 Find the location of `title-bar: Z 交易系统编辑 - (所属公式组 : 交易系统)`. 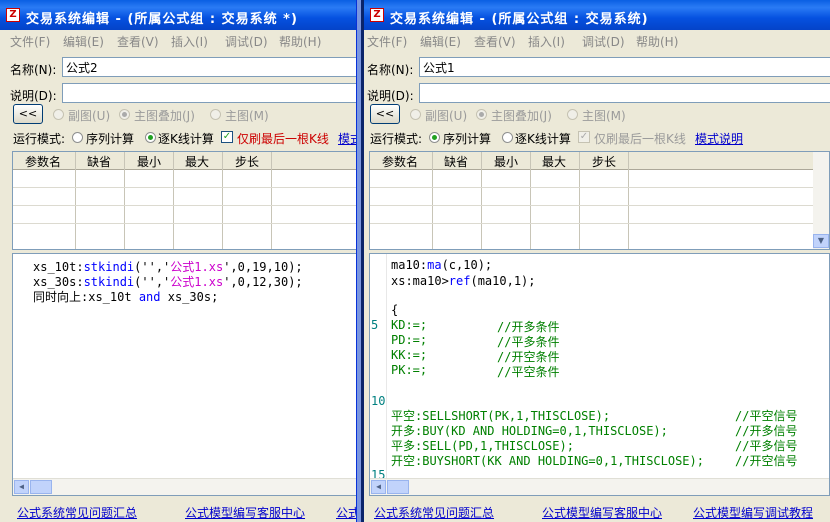

title-bar: Z 交易系统编辑 - (所属公式组 : 交易系统) is located at coordinates (597, 15).